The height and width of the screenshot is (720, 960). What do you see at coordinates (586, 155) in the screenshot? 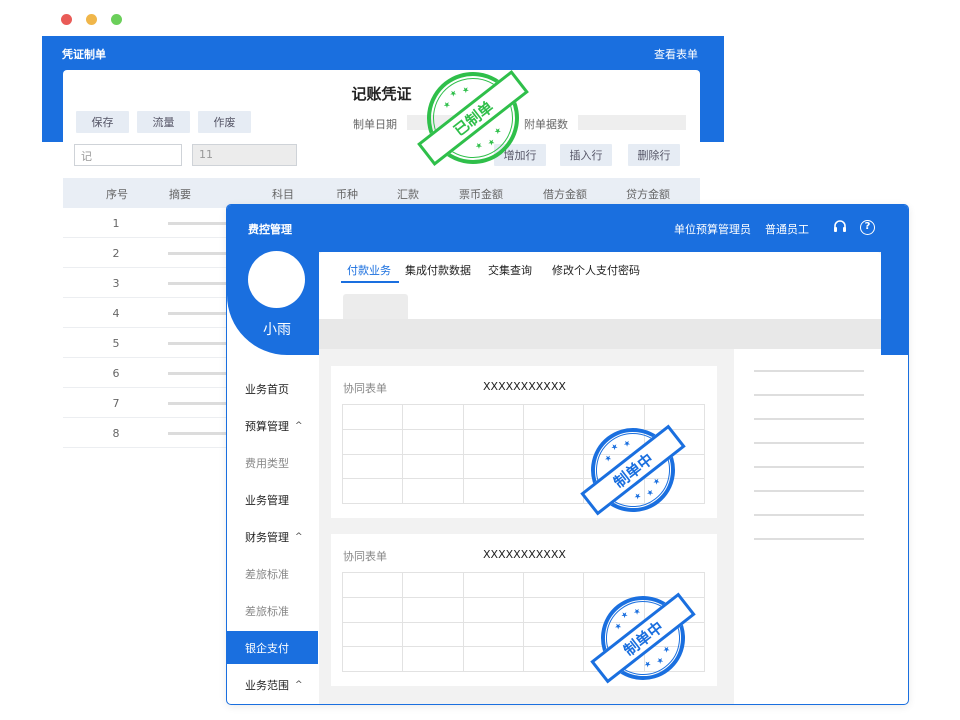
I see `insert-row-button: 插入行` at bounding box center [586, 155].